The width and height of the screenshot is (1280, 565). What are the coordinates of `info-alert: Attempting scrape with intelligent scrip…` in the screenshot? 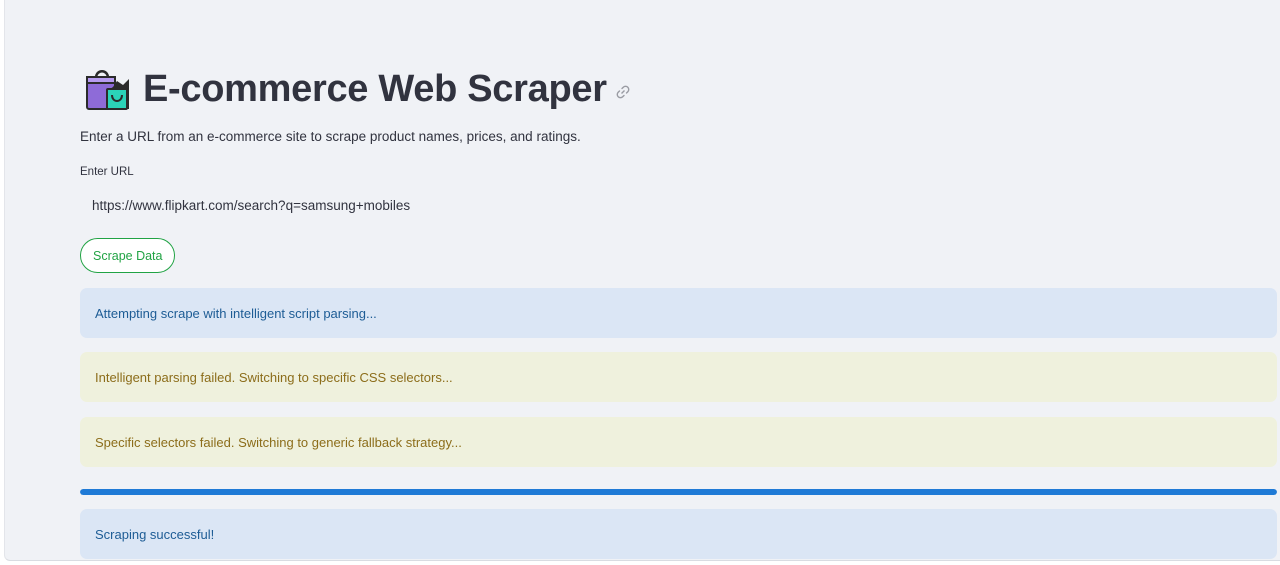 It's located at (678, 313).